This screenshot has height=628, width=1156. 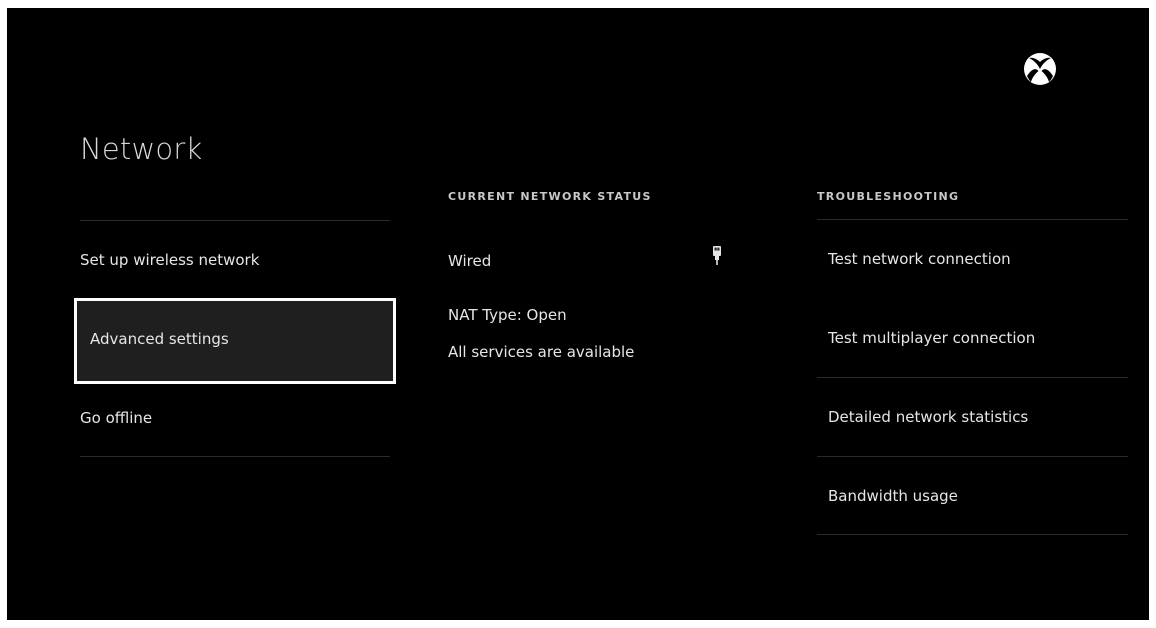 What do you see at coordinates (1040, 69) in the screenshot?
I see `xbox-logo-icon` at bounding box center [1040, 69].